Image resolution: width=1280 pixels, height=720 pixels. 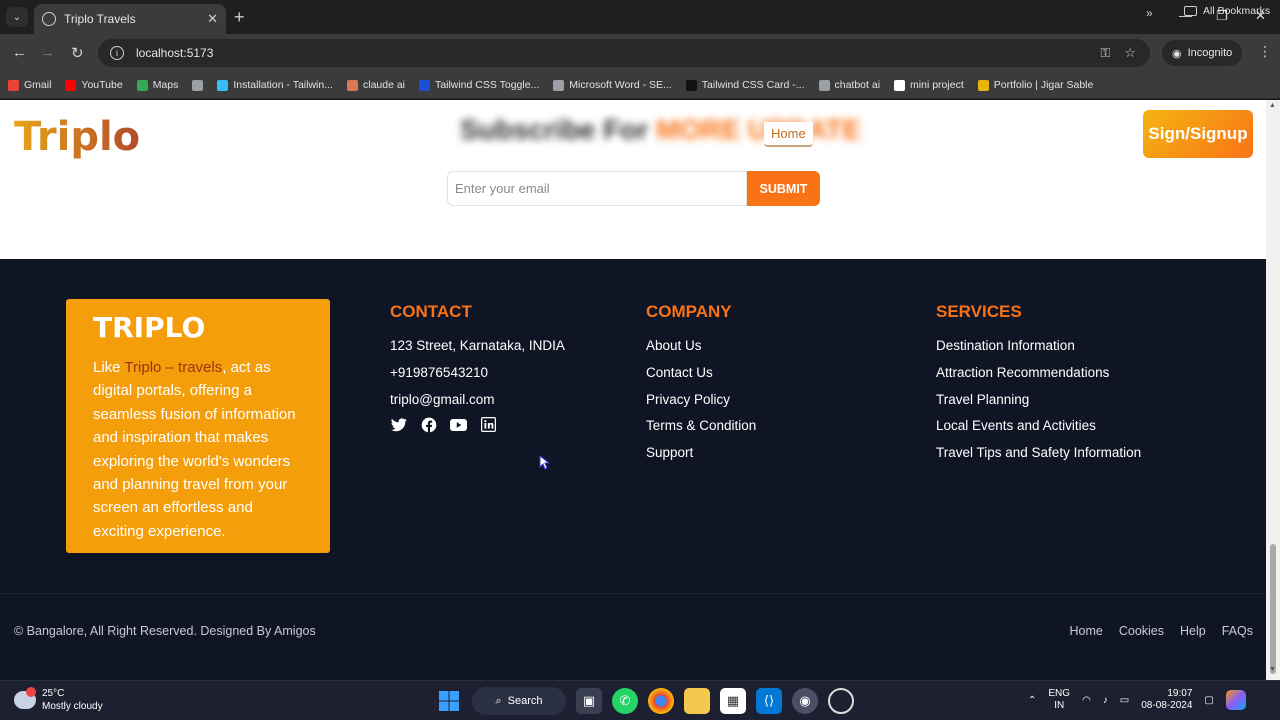 What do you see at coordinates (458, 424) in the screenshot?
I see `youtube-icon` at bounding box center [458, 424].